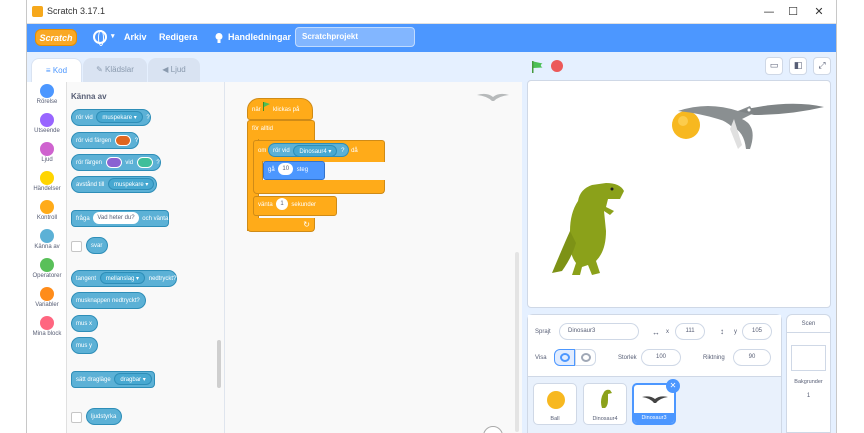 Image resolution: width=864 pixels, height=433 pixels. What do you see at coordinates (769, 11) in the screenshot?
I see `minimize-button: —` at bounding box center [769, 11].